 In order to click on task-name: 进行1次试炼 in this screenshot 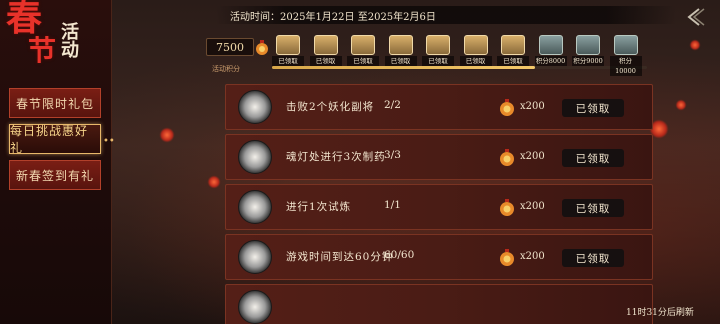, I will do `click(319, 207)`.